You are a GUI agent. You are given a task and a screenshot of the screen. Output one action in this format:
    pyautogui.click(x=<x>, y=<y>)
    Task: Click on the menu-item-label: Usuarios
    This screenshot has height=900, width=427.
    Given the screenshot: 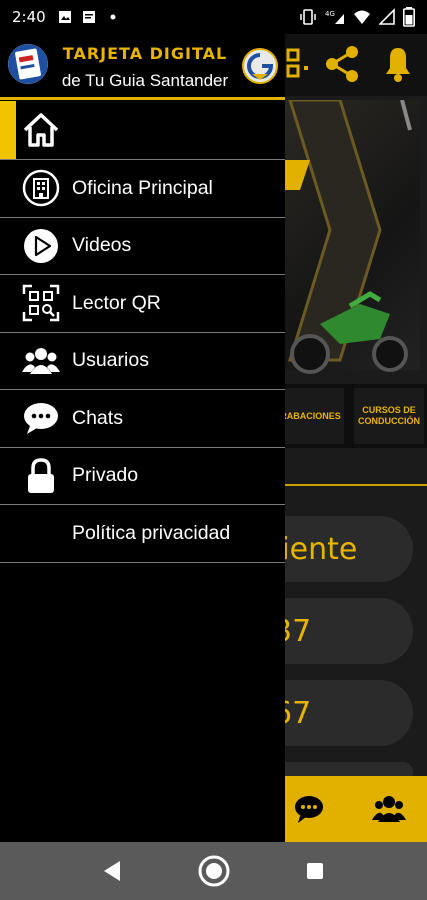 What is the action you would take?
    pyautogui.click(x=110, y=360)
    